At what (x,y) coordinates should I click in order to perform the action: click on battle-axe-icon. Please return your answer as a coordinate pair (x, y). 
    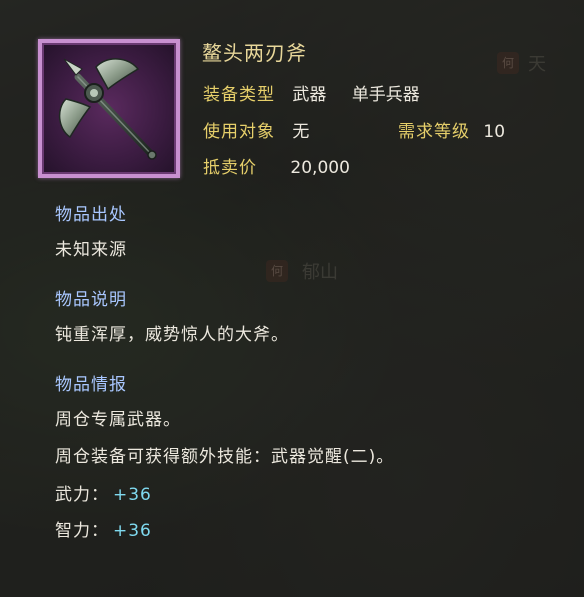
    Looking at the image, I should click on (107, 109).